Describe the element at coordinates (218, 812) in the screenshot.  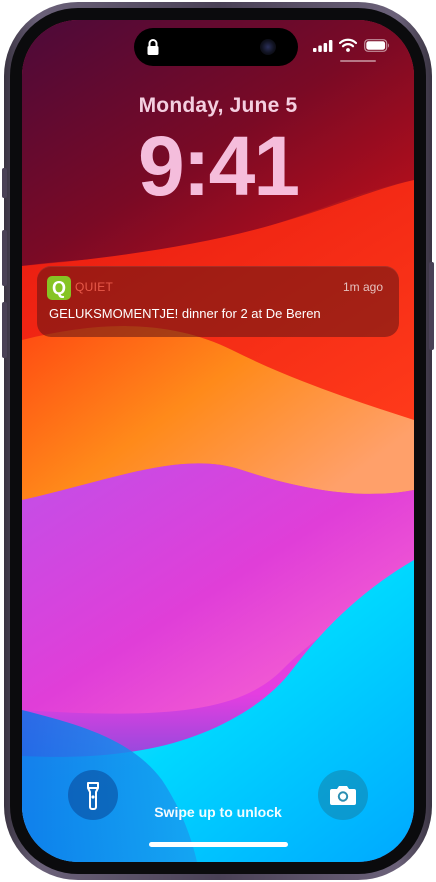
I see `swipe-to-unlock-hint: Swipe up to unlock` at that location.